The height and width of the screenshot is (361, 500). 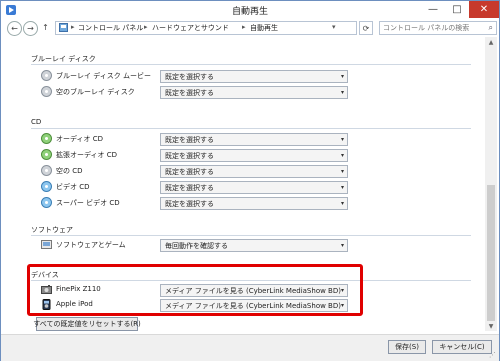 What do you see at coordinates (462, 347) in the screenshot?
I see `cancel-button: キャンセル(C)` at bounding box center [462, 347].